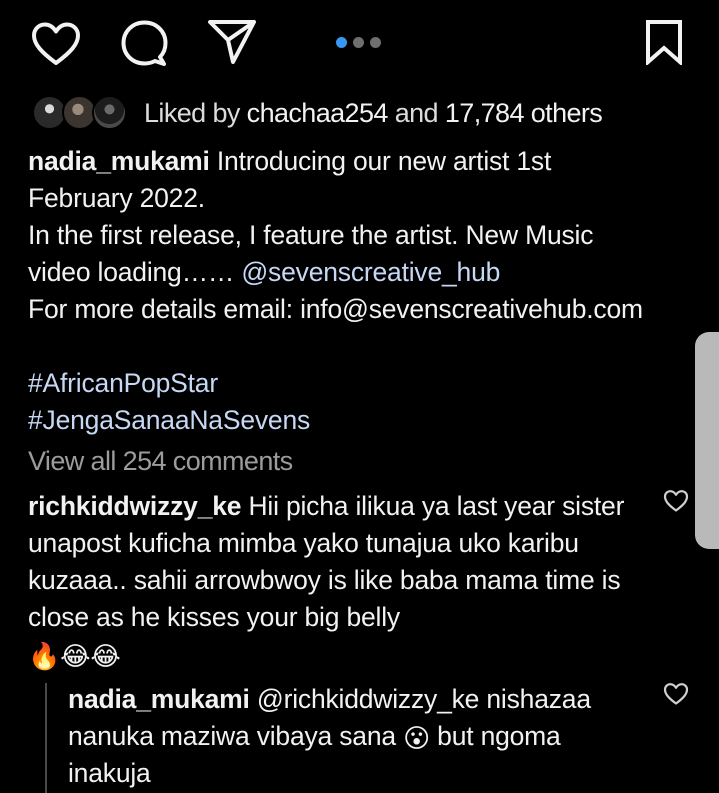 The image size is (719, 793). Describe the element at coordinates (119, 161) in the screenshot. I see `caption-username: nadia_mukami` at that location.